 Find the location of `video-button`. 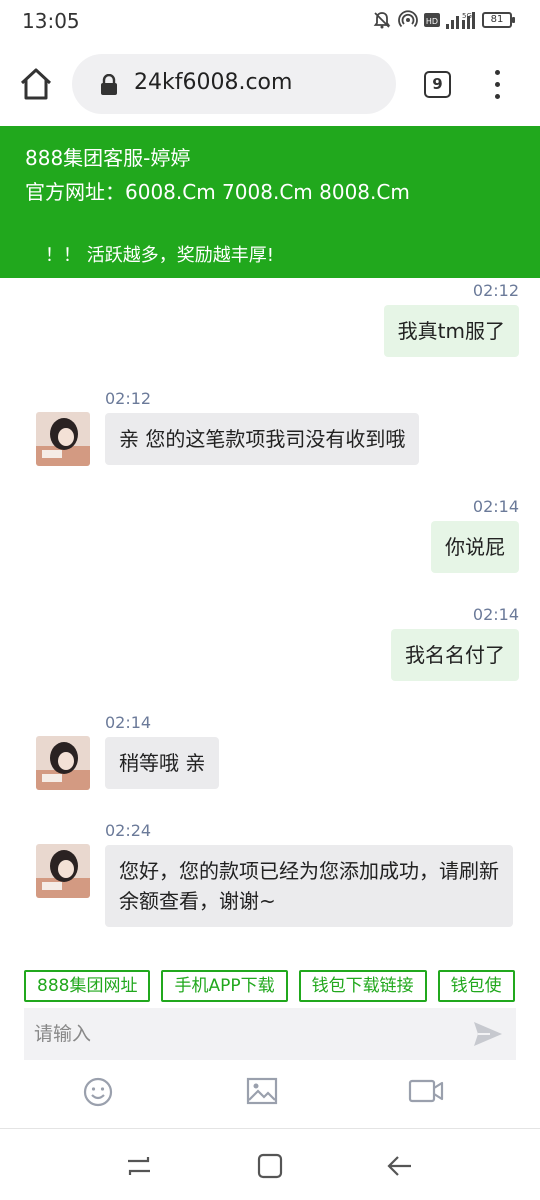

video-button is located at coordinates (426, 1091).